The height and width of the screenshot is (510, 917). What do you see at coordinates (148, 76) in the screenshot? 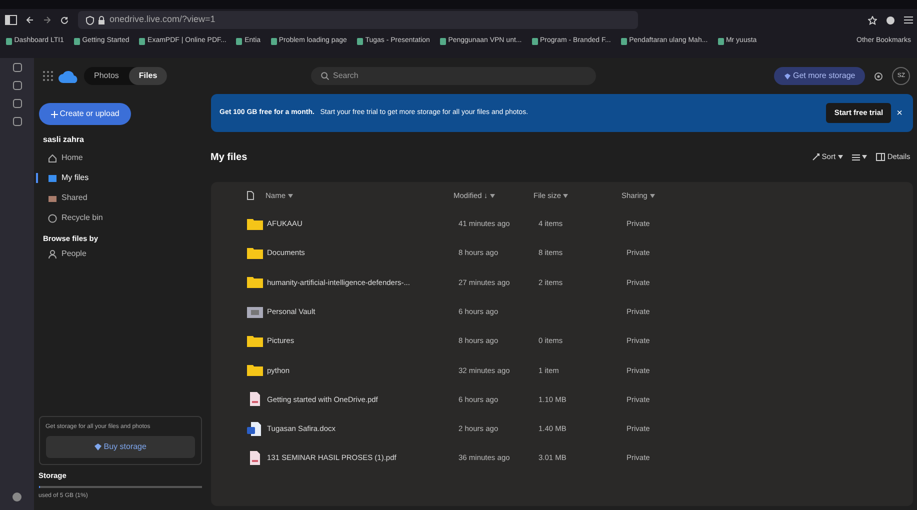
I see `app-tab: Files` at bounding box center [148, 76].